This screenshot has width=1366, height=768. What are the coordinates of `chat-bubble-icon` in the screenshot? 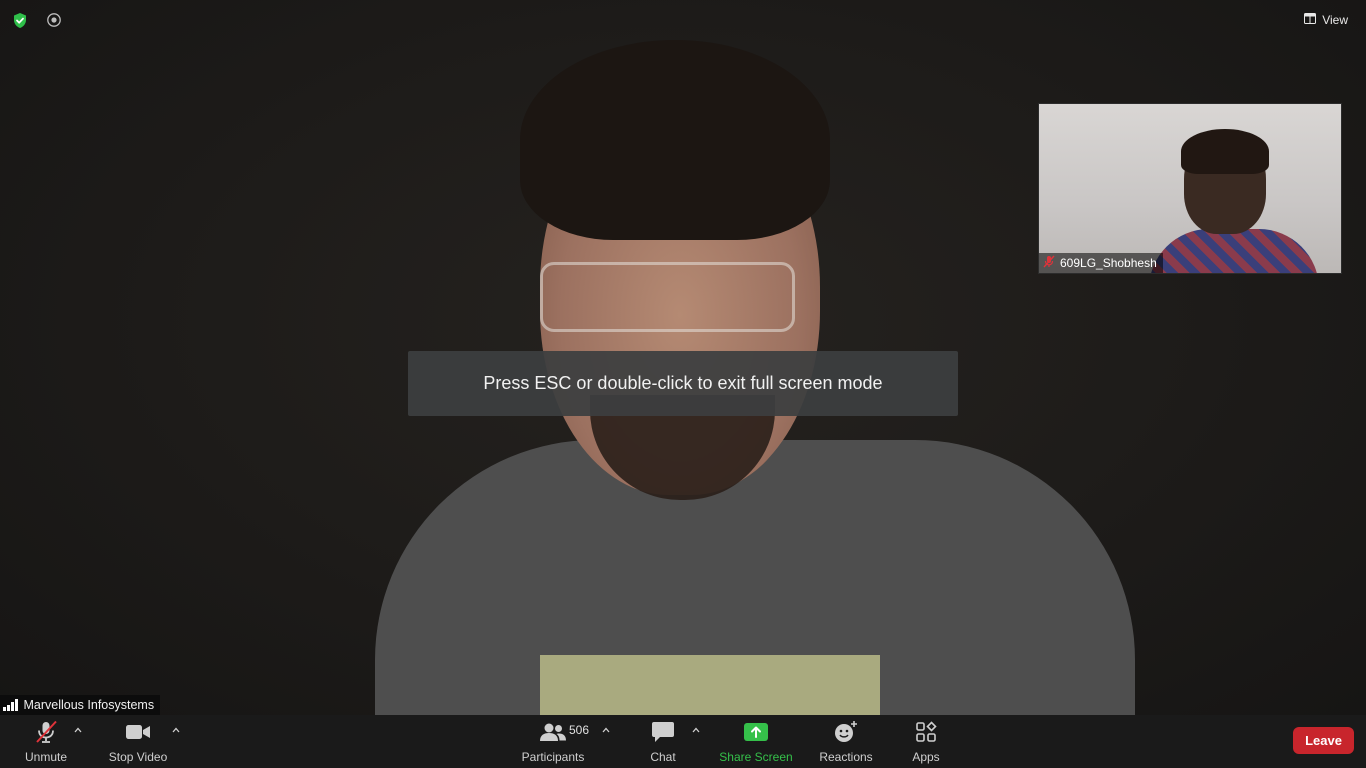 It's located at (663, 732).